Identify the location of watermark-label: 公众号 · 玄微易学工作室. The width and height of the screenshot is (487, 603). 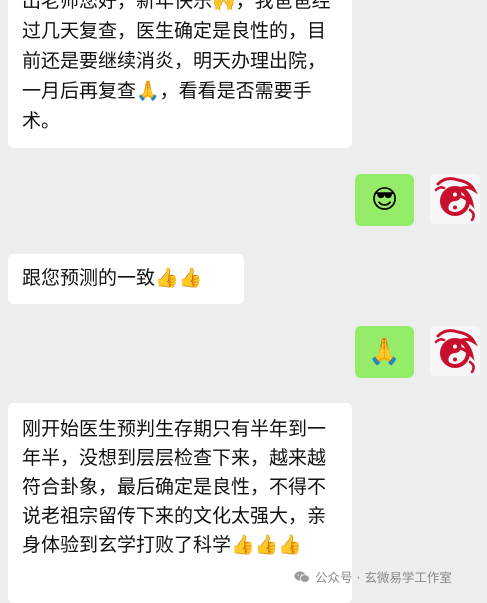
(383, 577).